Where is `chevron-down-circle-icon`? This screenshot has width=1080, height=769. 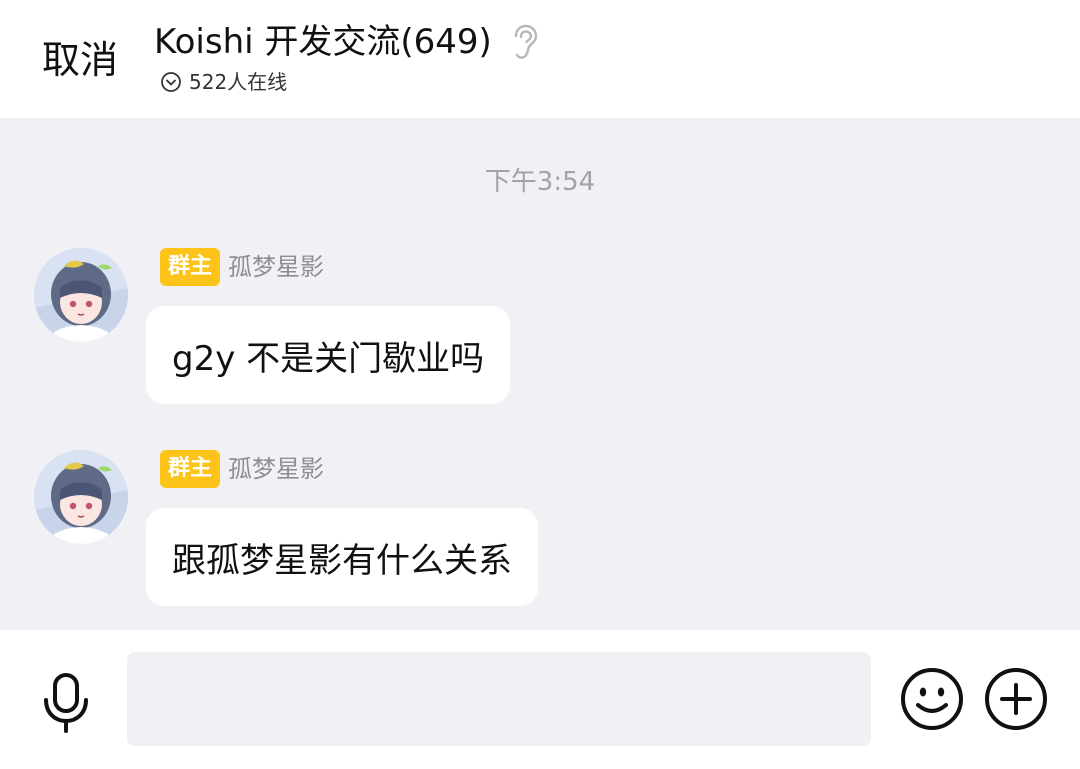
chevron-down-circle-icon is located at coordinates (171, 82).